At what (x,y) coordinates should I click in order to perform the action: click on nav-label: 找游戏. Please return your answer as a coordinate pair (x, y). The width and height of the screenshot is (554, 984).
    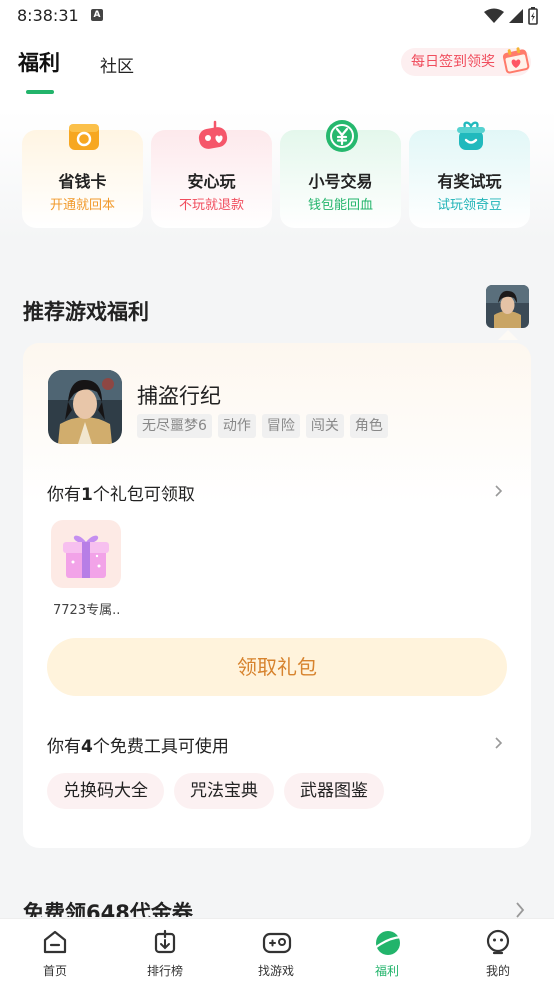
    Looking at the image, I should click on (275, 971).